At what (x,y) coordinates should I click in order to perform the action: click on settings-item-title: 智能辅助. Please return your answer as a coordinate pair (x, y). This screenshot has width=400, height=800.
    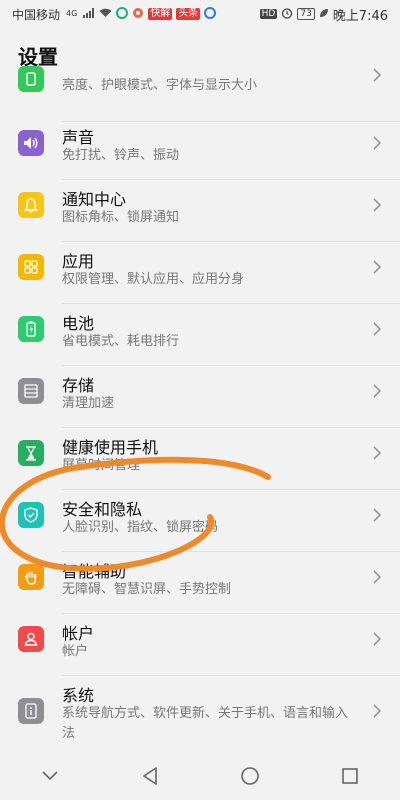
    Looking at the image, I should click on (94, 571).